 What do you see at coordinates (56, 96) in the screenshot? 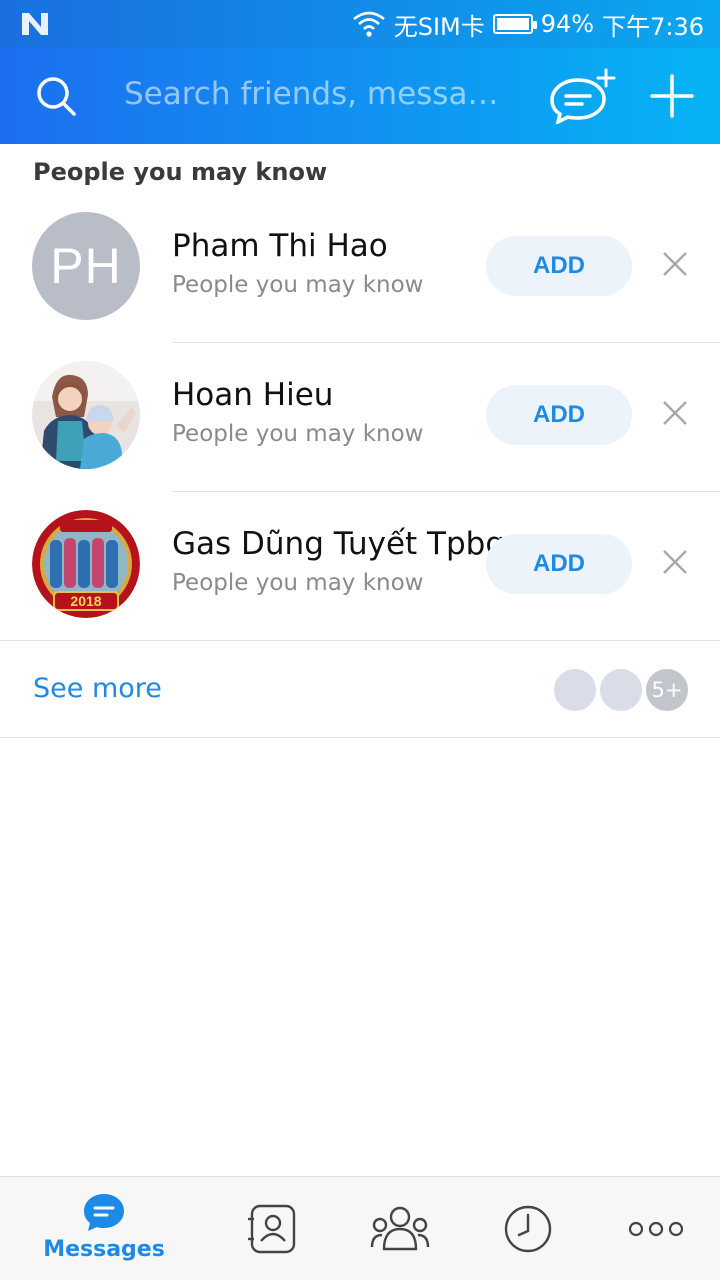
I see `search-icon` at bounding box center [56, 96].